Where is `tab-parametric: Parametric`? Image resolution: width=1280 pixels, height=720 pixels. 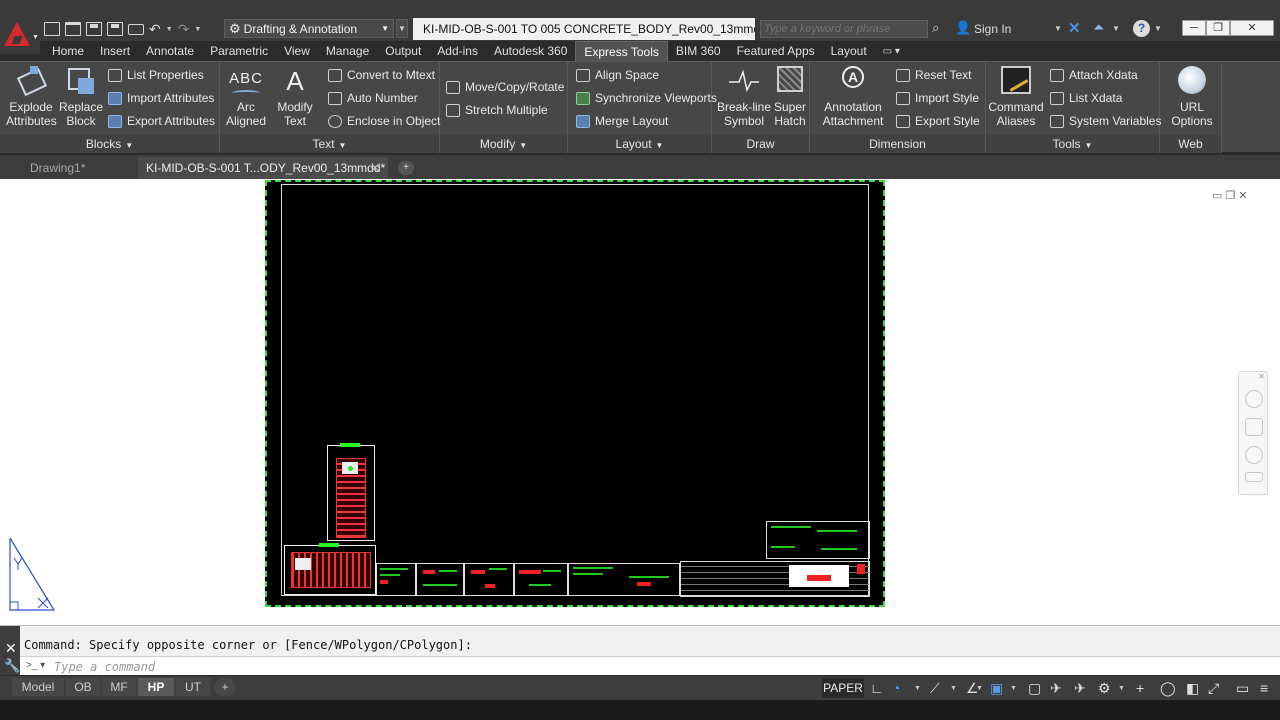
tab-parametric: Parametric is located at coordinates (239, 51).